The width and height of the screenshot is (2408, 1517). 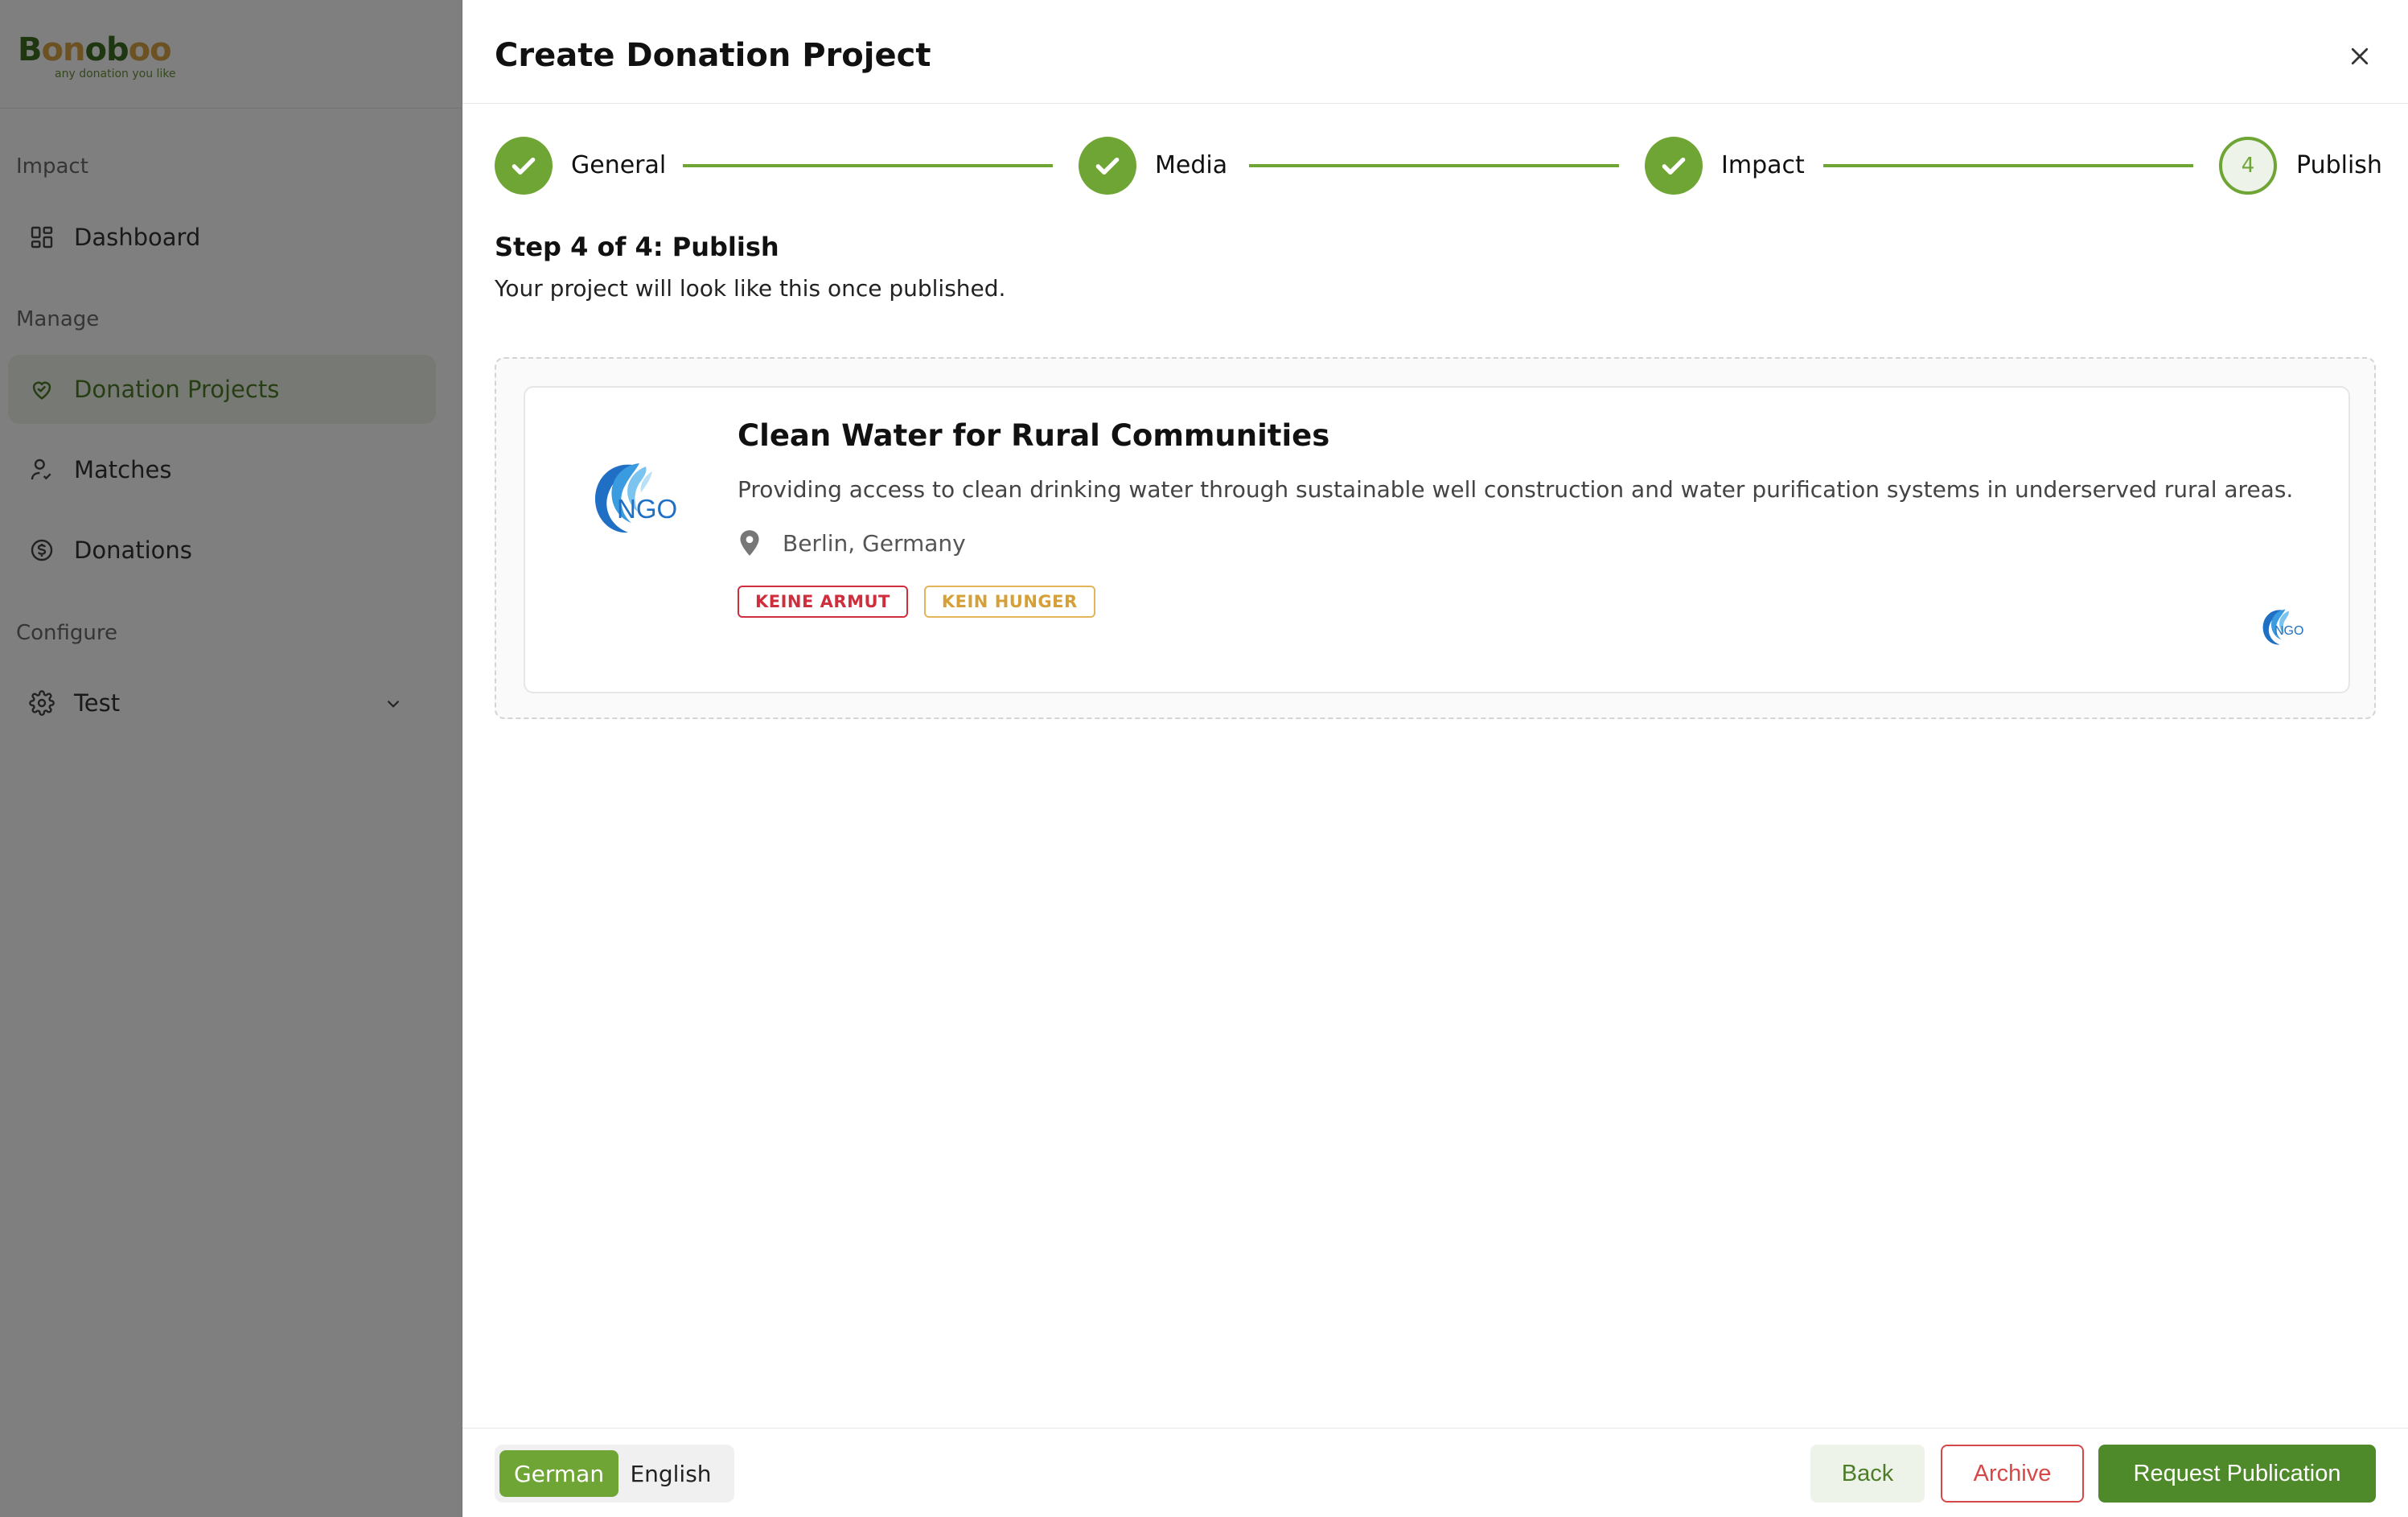 What do you see at coordinates (1435, 103) in the screenshot?
I see `header-divider` at bounding box center [1435, 103].